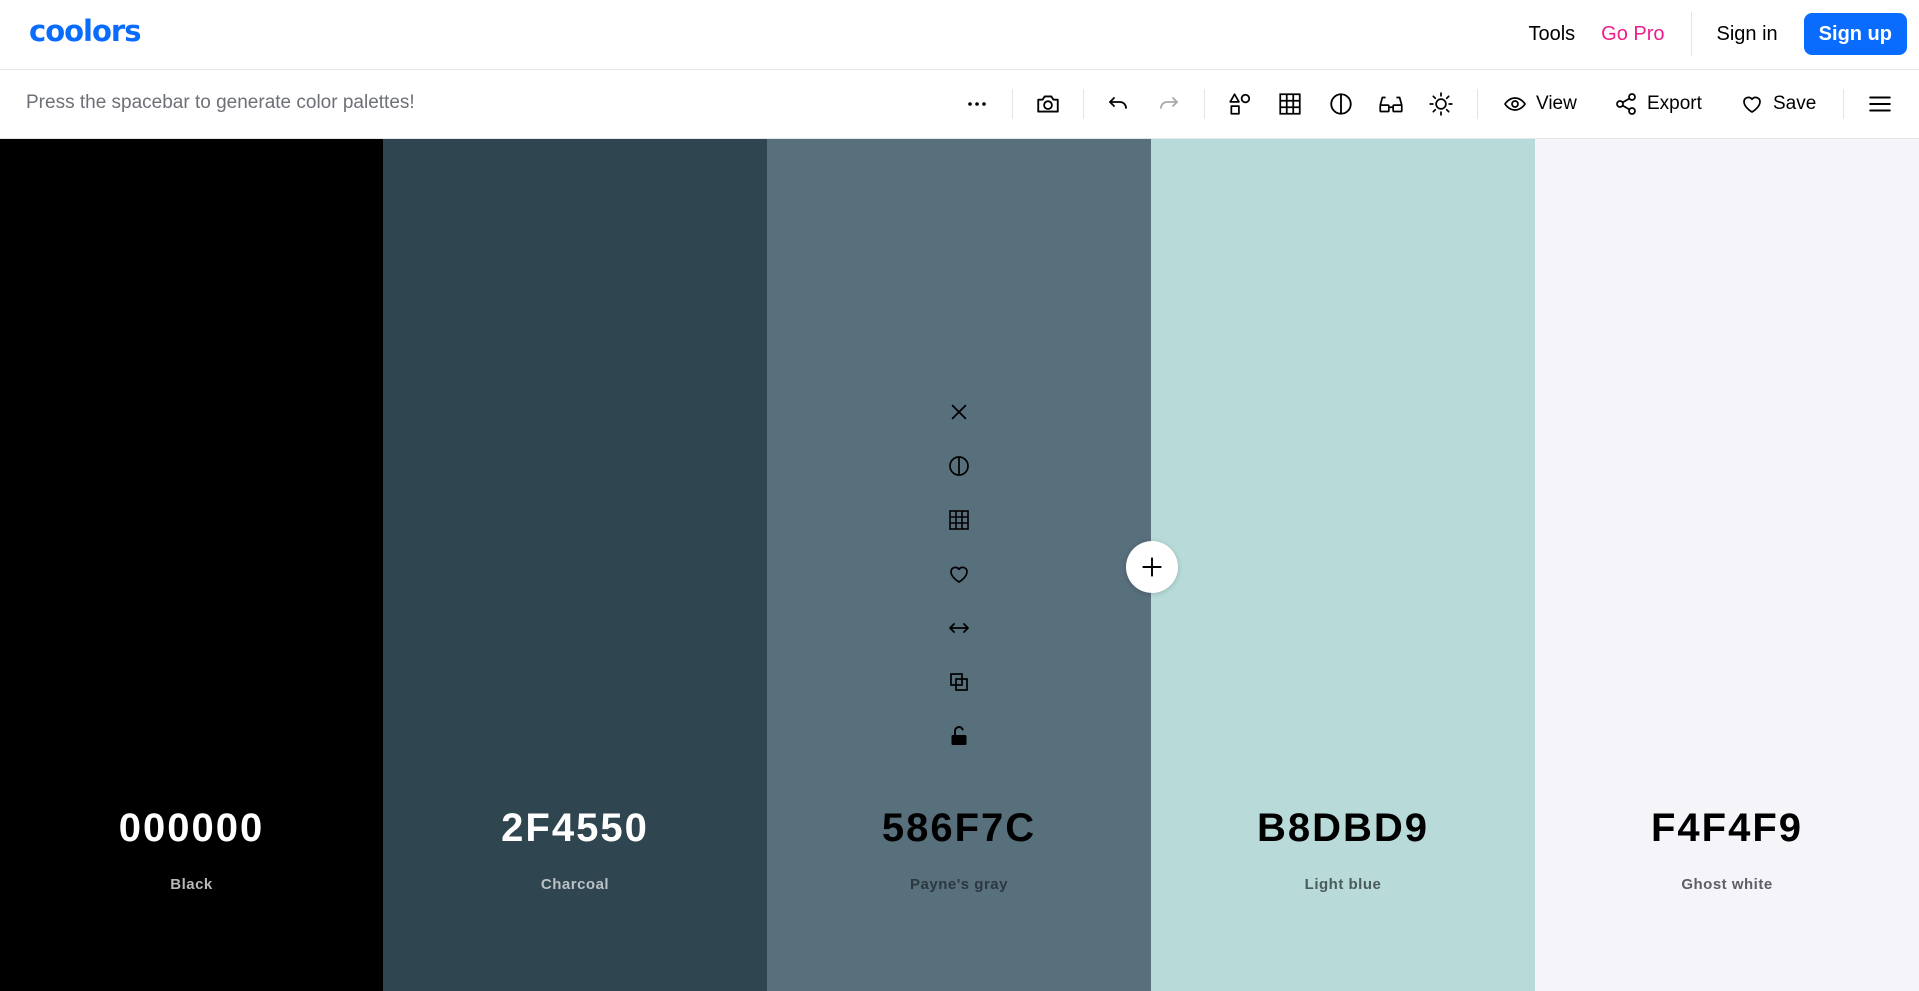  What do you see at coordinates (959, 736) in the screenshot?
I see `lock-open-icon` at bounding box center [959, 736].